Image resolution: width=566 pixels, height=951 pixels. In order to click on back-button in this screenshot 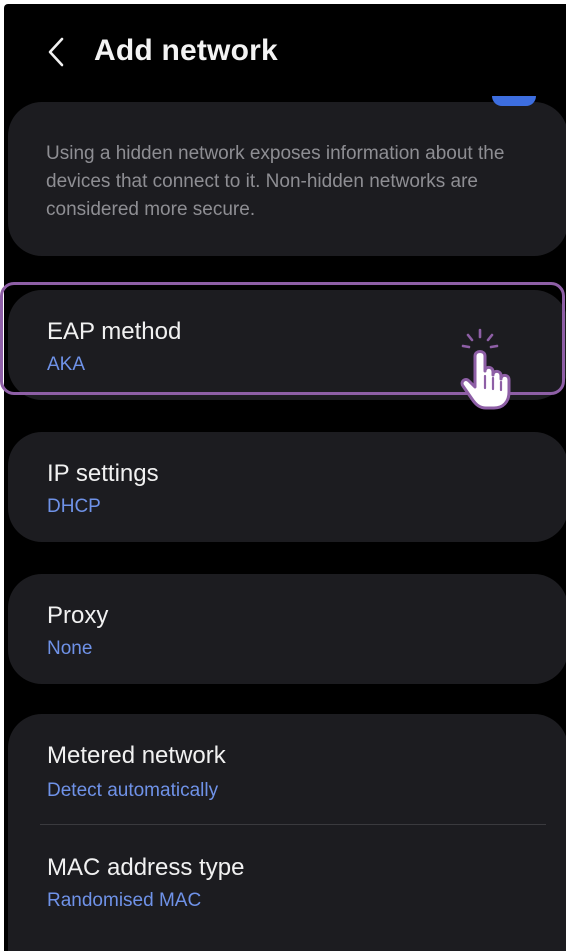, I will do `click(57, 52)`.